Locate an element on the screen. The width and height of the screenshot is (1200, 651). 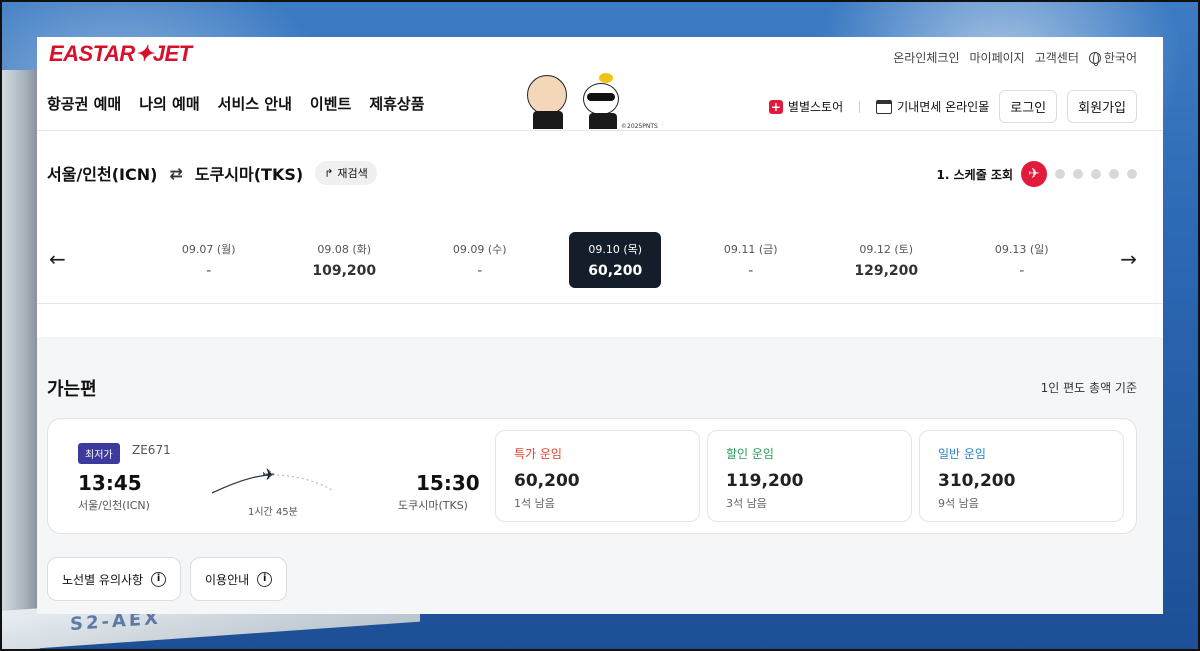
nav-item-booking: 항공권 예매 is located at coordinates (84, 103).